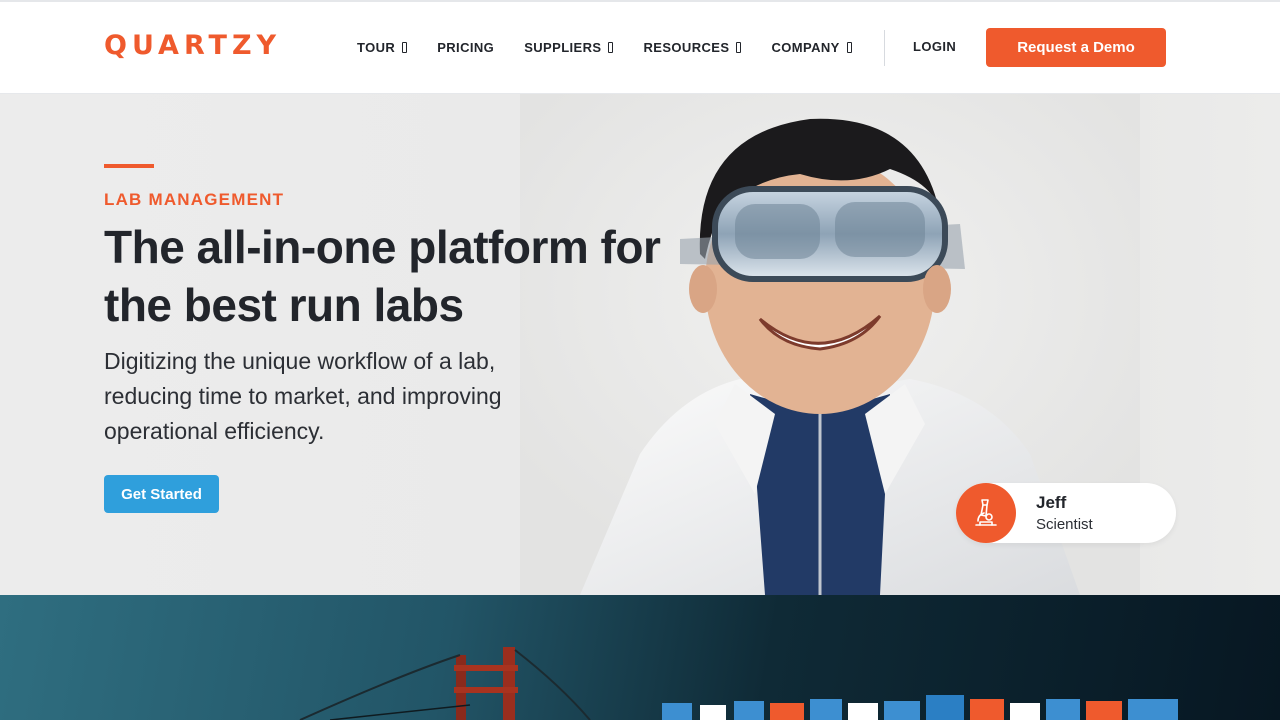  I want to click on nav-company: COMPANY, so click(811, 47).